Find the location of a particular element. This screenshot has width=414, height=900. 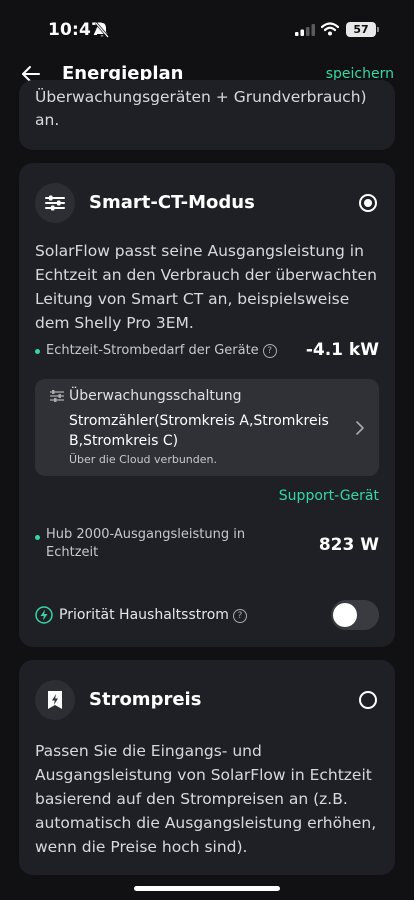

cloud-connection-status: Über die Cloud verbunden. is located at coordinates (143, 459).